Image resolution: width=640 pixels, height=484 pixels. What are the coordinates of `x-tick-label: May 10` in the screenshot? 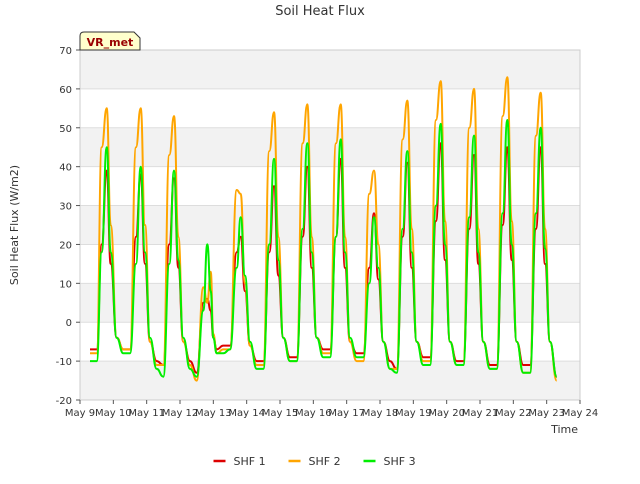 It's located at (113, 413).